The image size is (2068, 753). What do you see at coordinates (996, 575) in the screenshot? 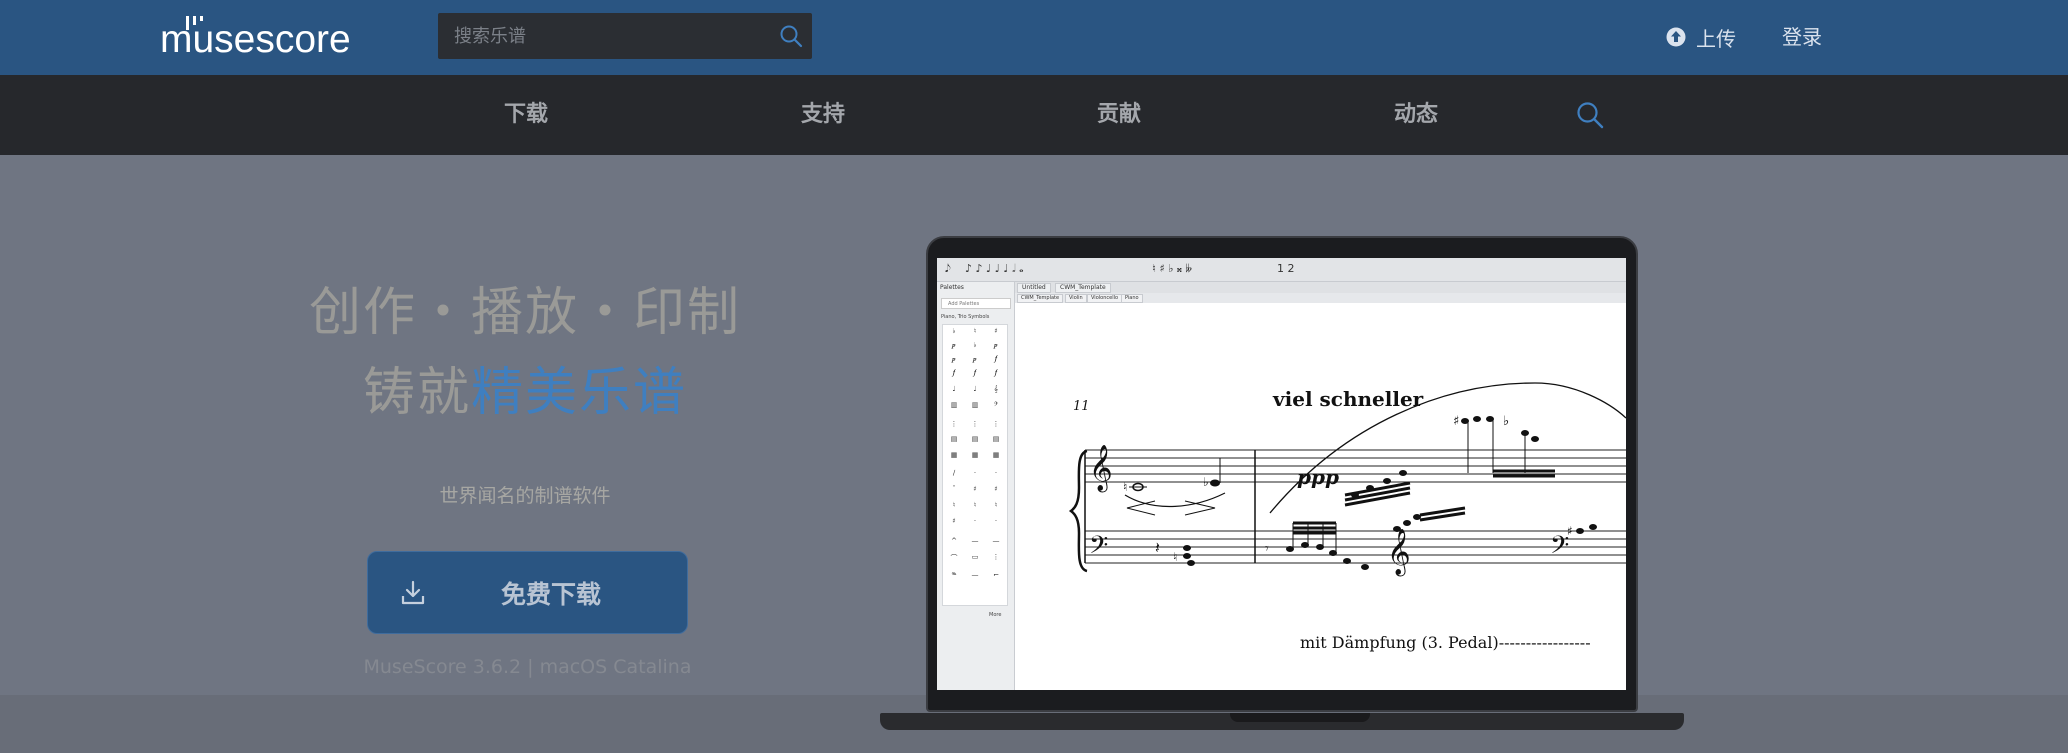
I see `palette-cell: ⌐` at bounding box center [996, 575].